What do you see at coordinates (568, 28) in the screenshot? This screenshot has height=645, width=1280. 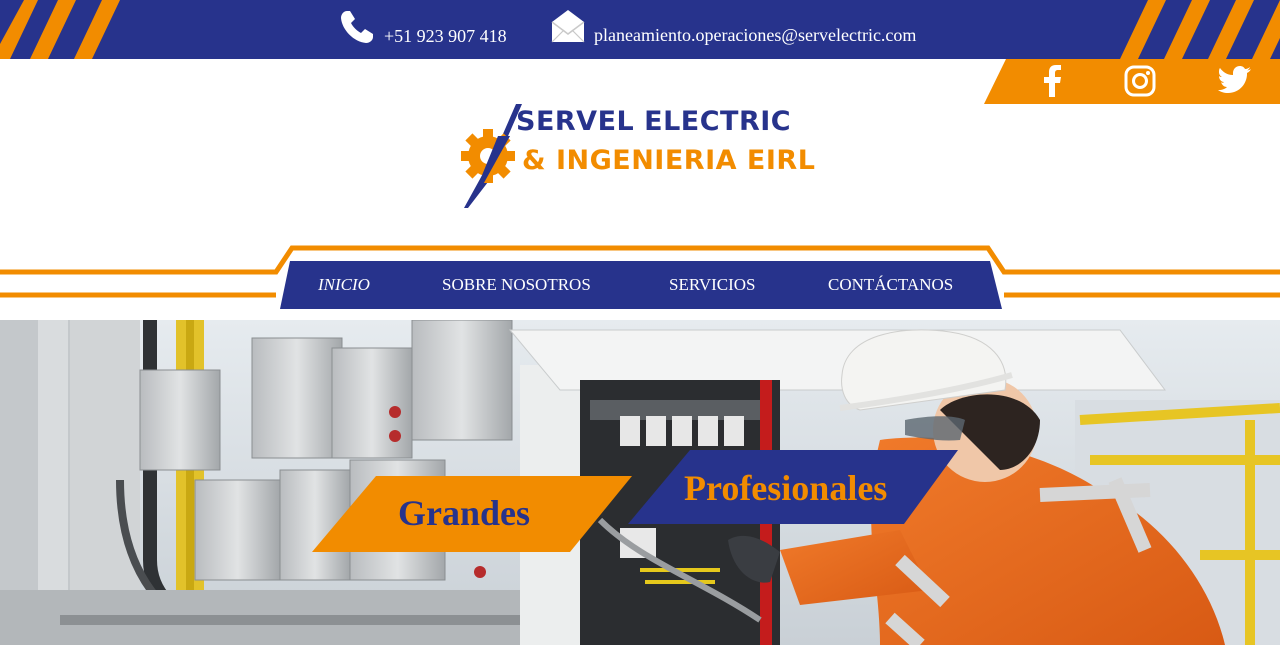 I see `envelope-icon` at bounding box center [568, 28].